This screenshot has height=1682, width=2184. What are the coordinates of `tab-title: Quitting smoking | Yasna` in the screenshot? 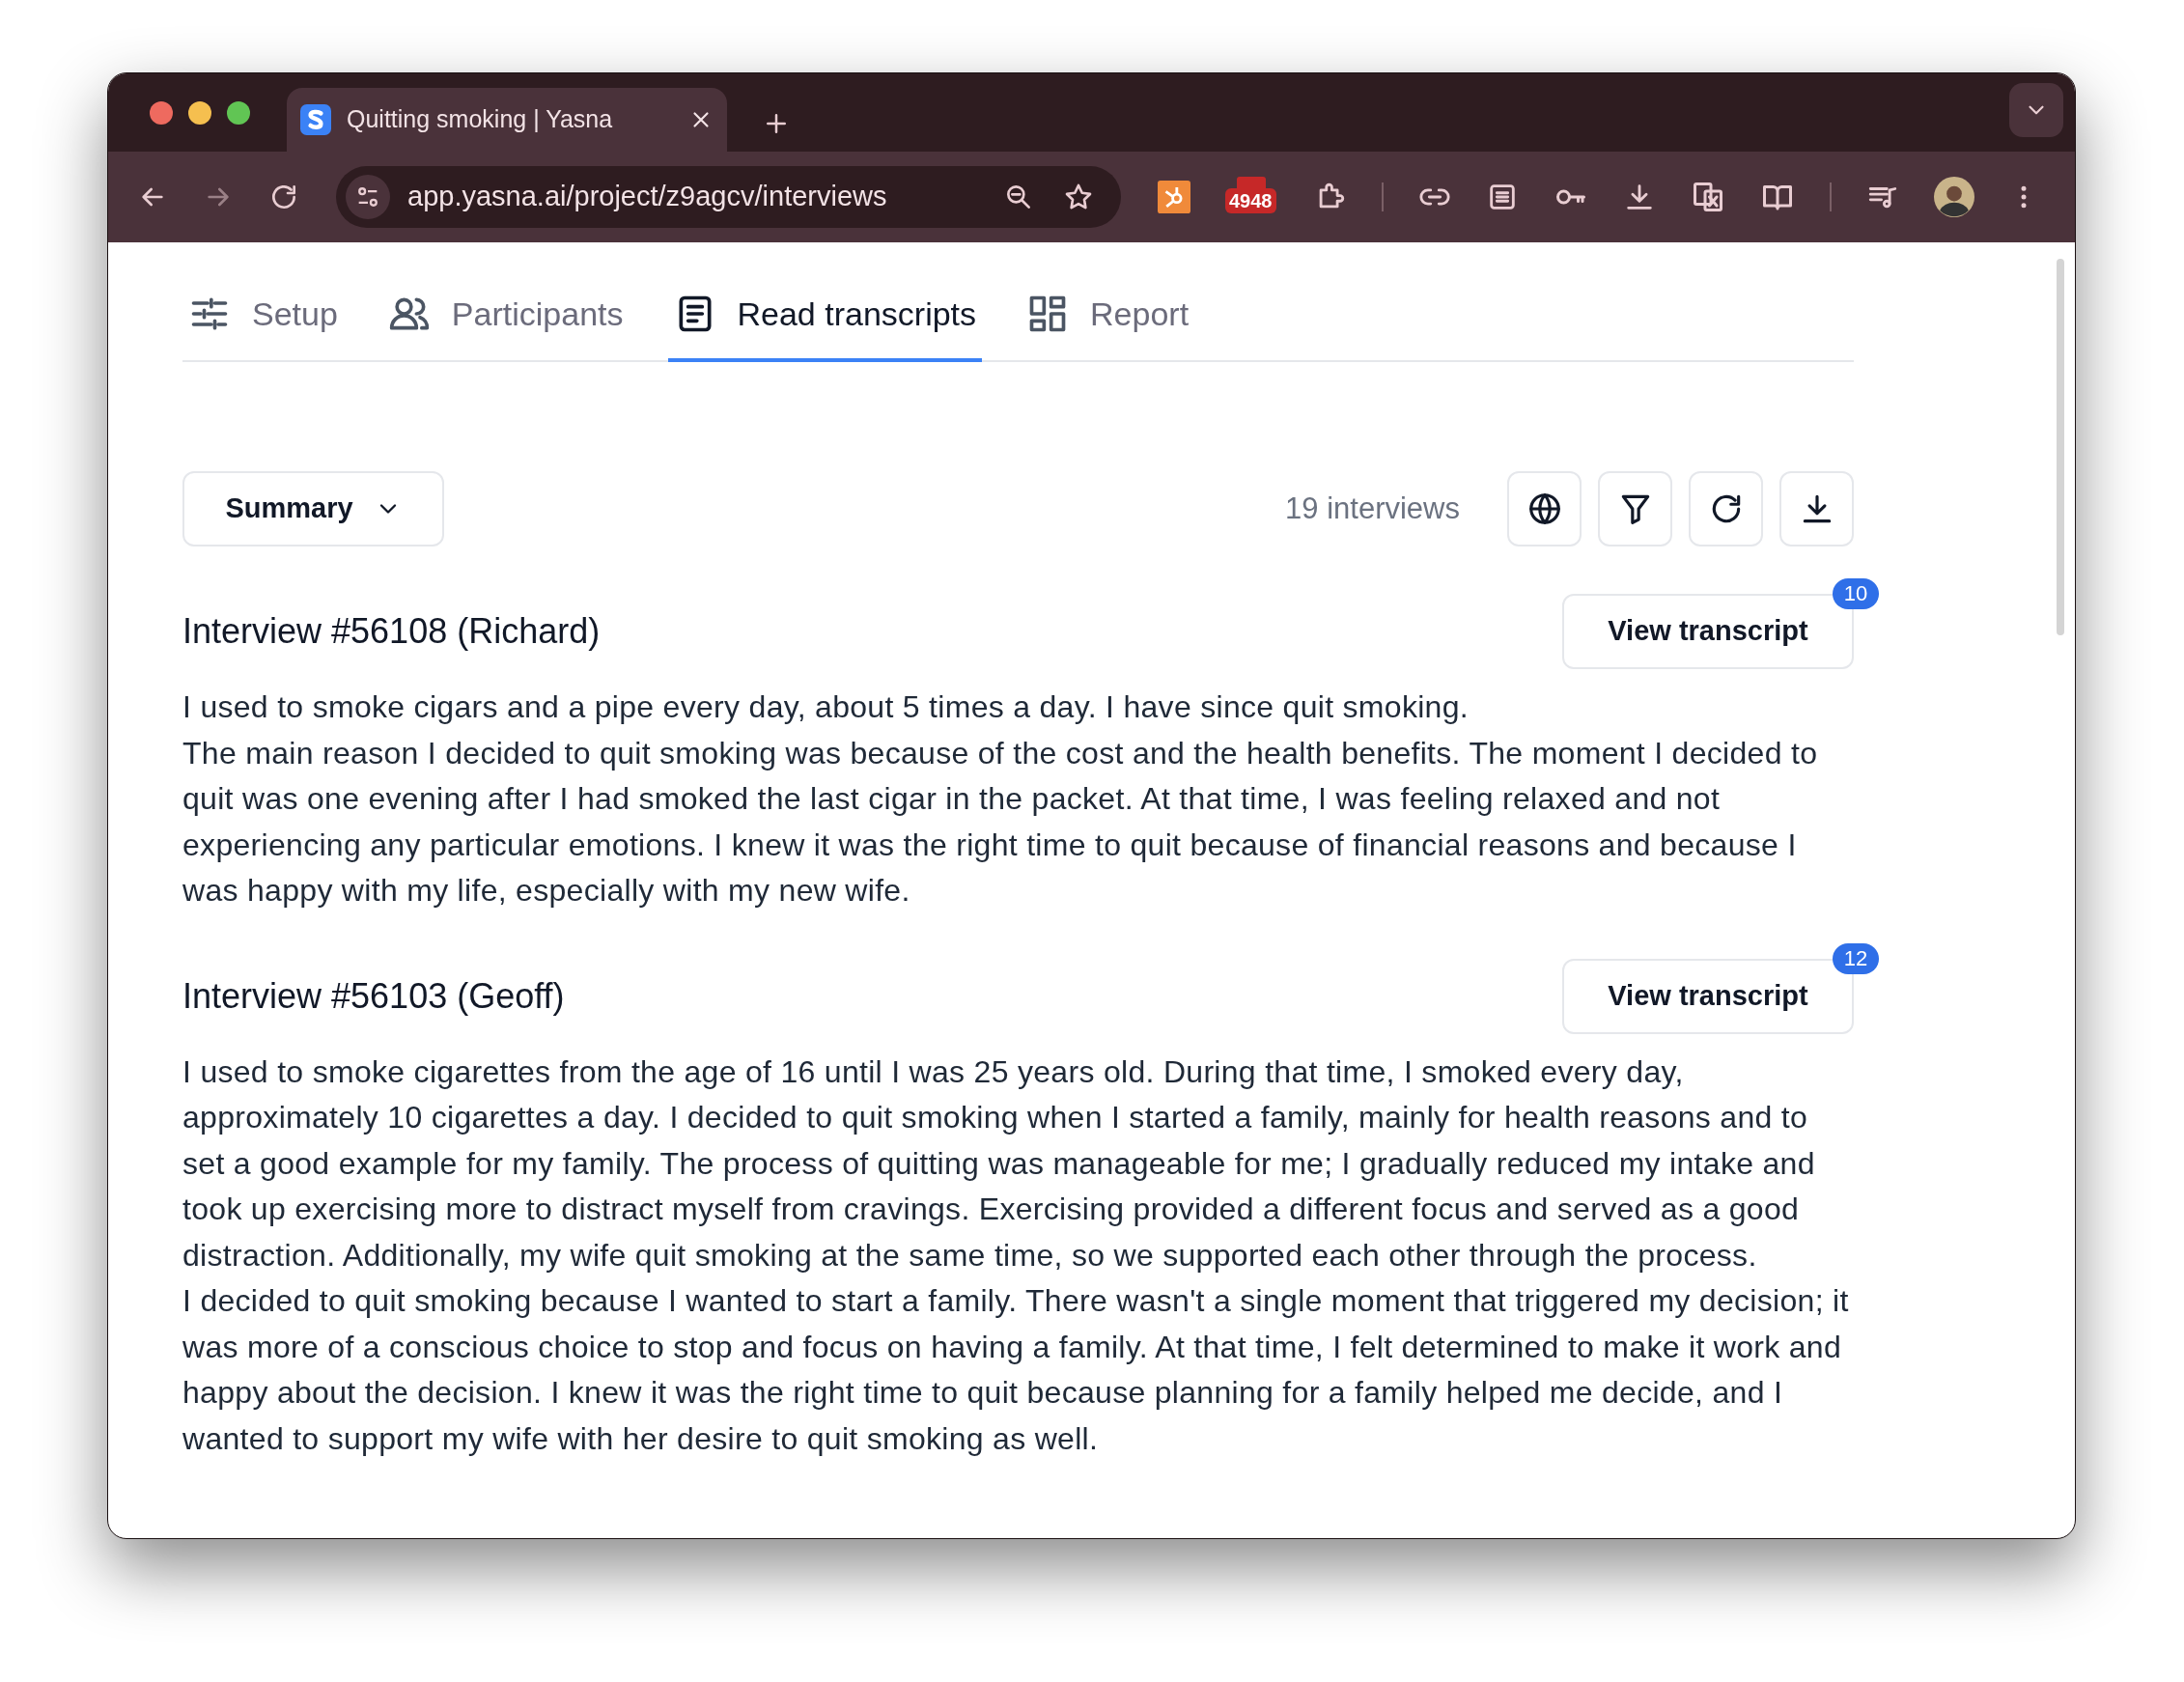 It's located at (481, 120).